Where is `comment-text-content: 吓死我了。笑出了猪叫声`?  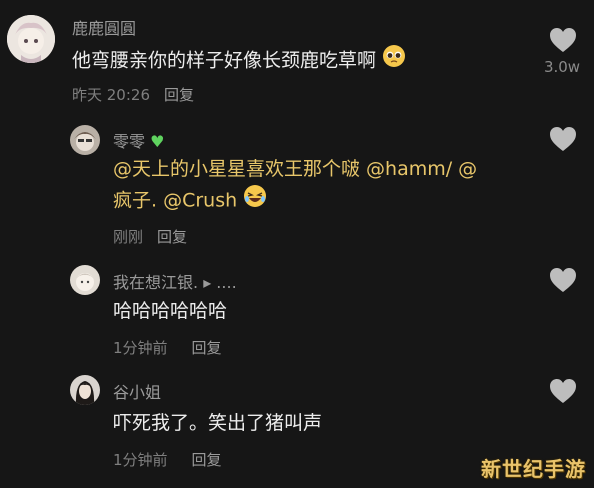
comment-text-content: 吓死我了。笑出了猪叫声 is located at coordinates (218, 423).